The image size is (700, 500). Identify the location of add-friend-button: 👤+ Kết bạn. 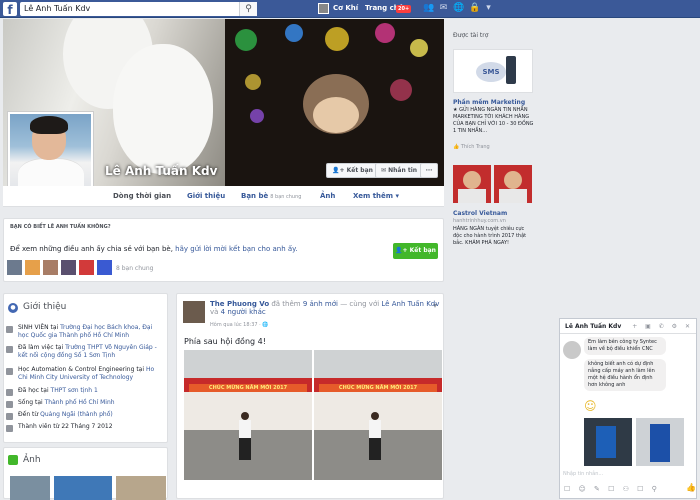
(352, 170).